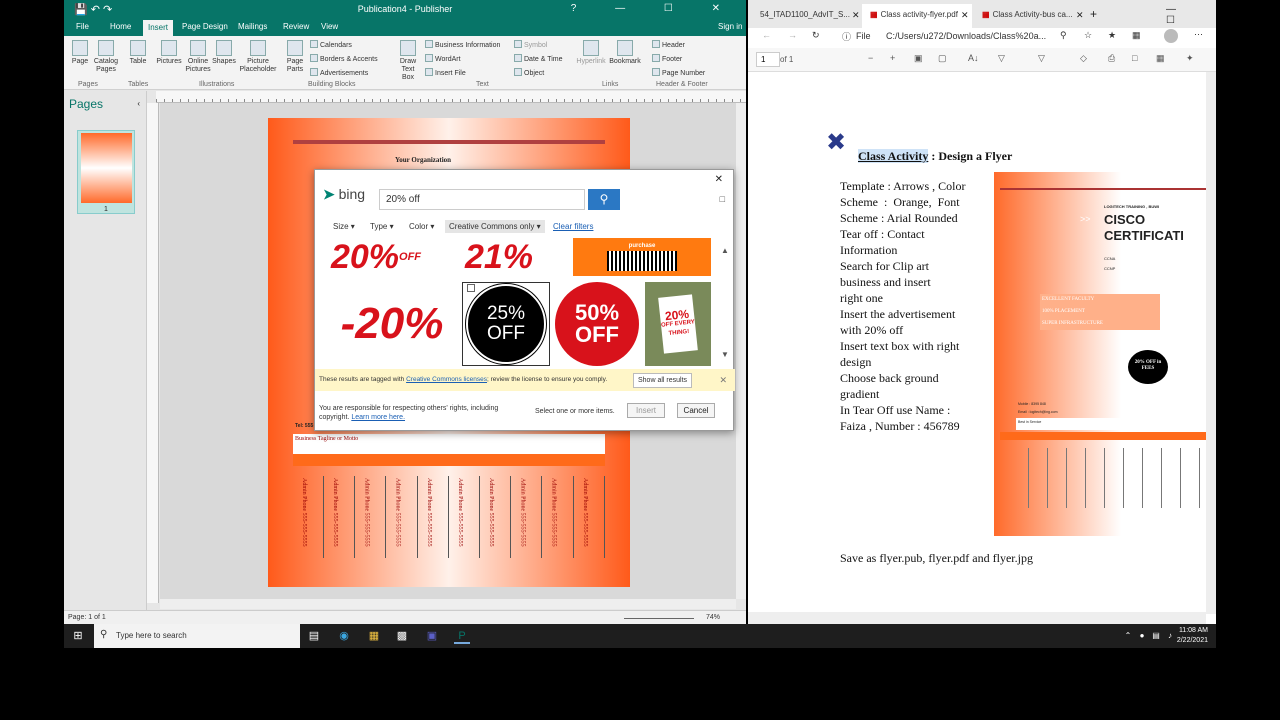  I want to click on refresh-icon: ↻, so click(816, 35).